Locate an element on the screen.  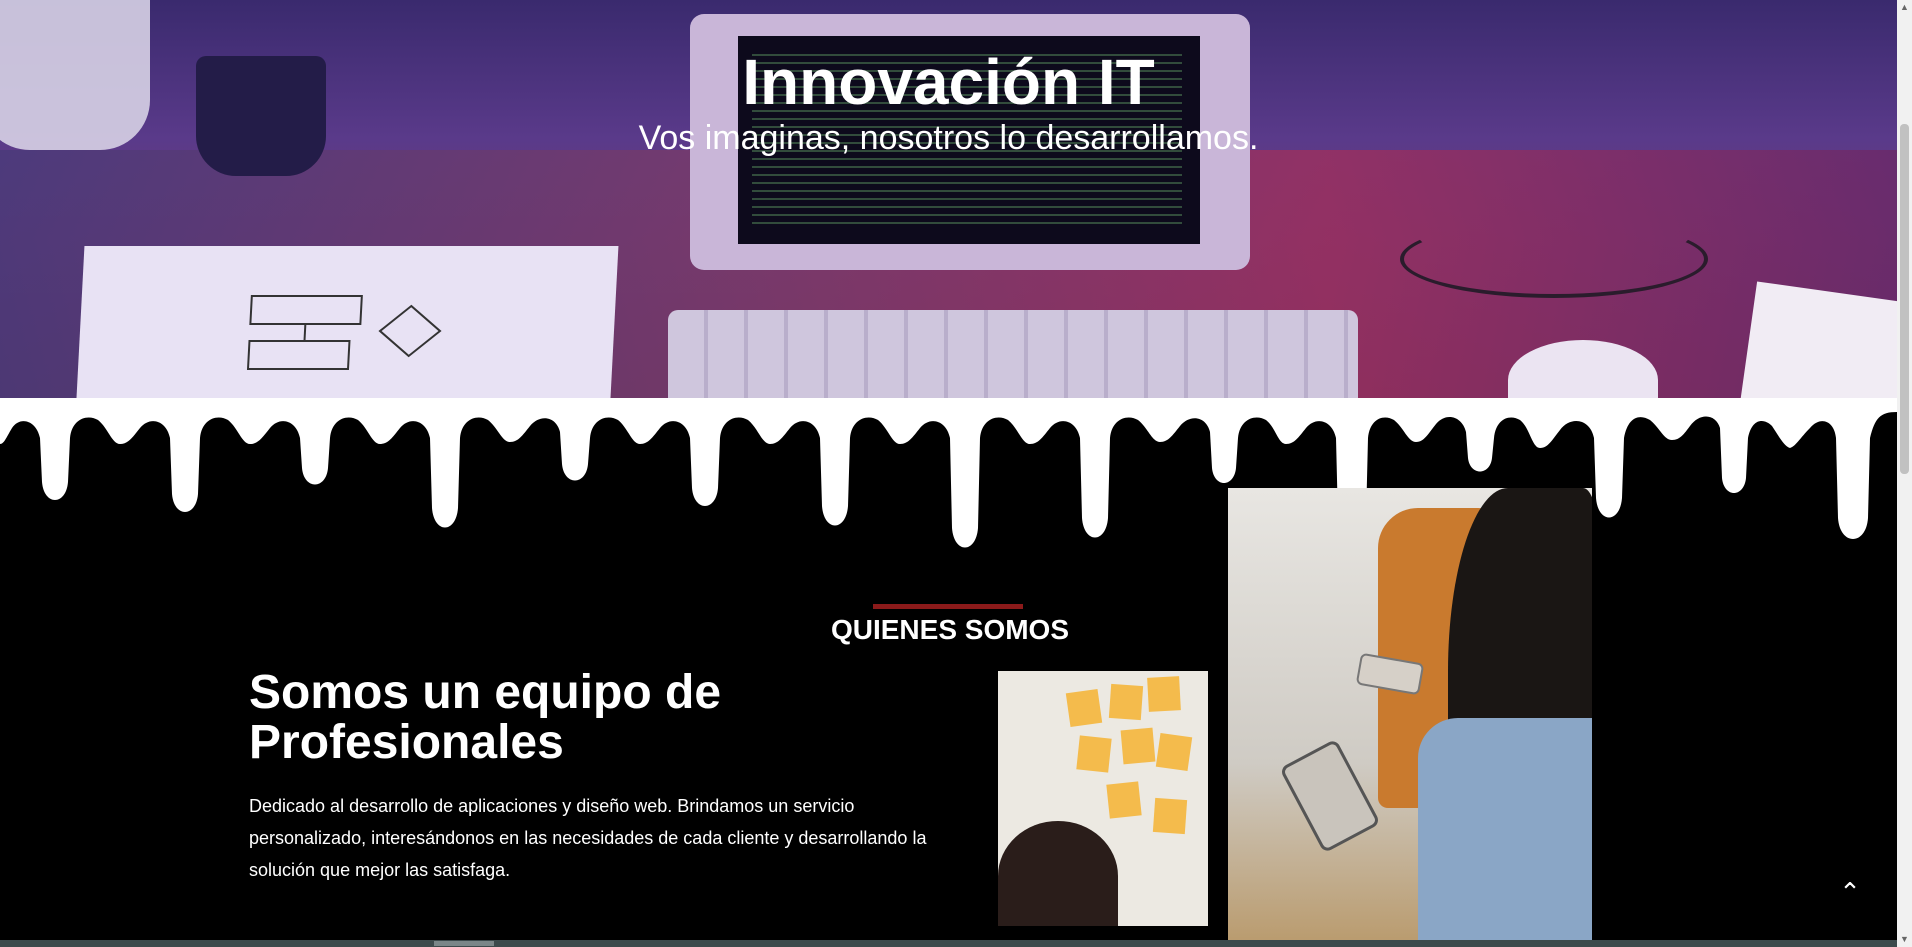
hero-subtitle: Vos imaginas, nosotros lo desarrollamos. is located at coordinates (948, 138).